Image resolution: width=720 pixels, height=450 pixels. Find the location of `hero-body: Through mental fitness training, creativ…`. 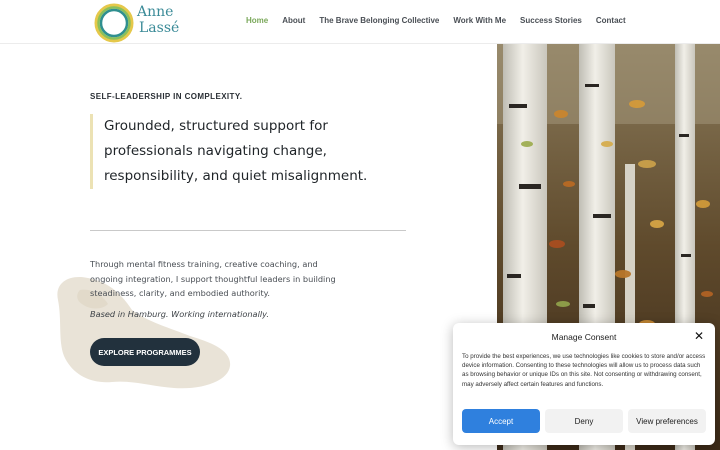

hero-body: Through mental fitness training, creativ… is located at coordinates (213, 278).